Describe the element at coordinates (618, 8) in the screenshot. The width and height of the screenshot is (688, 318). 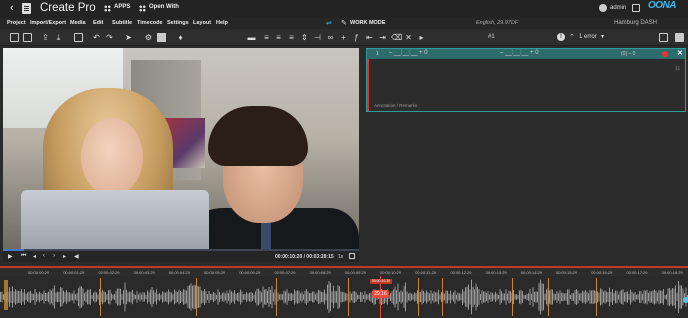
I see `user-name: admin` at that location.